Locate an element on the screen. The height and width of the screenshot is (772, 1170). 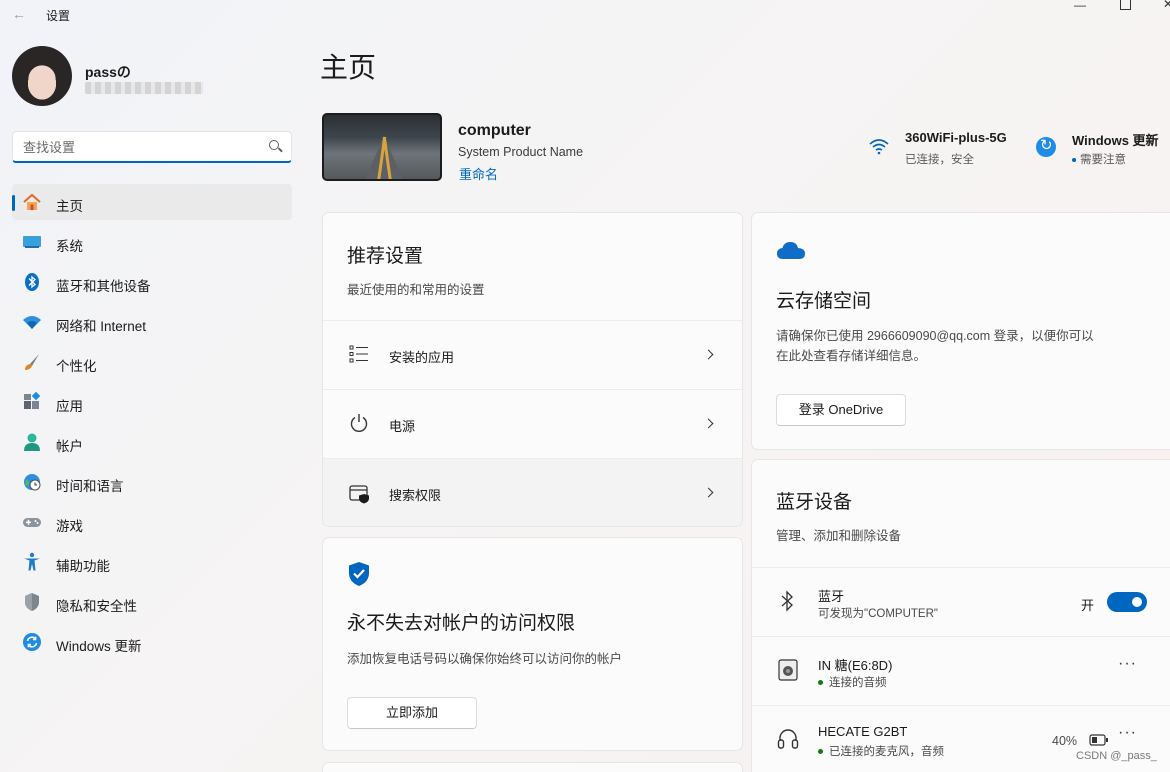
sidebar-item-label: 时间和语言 is located at coordinates (90, 486).